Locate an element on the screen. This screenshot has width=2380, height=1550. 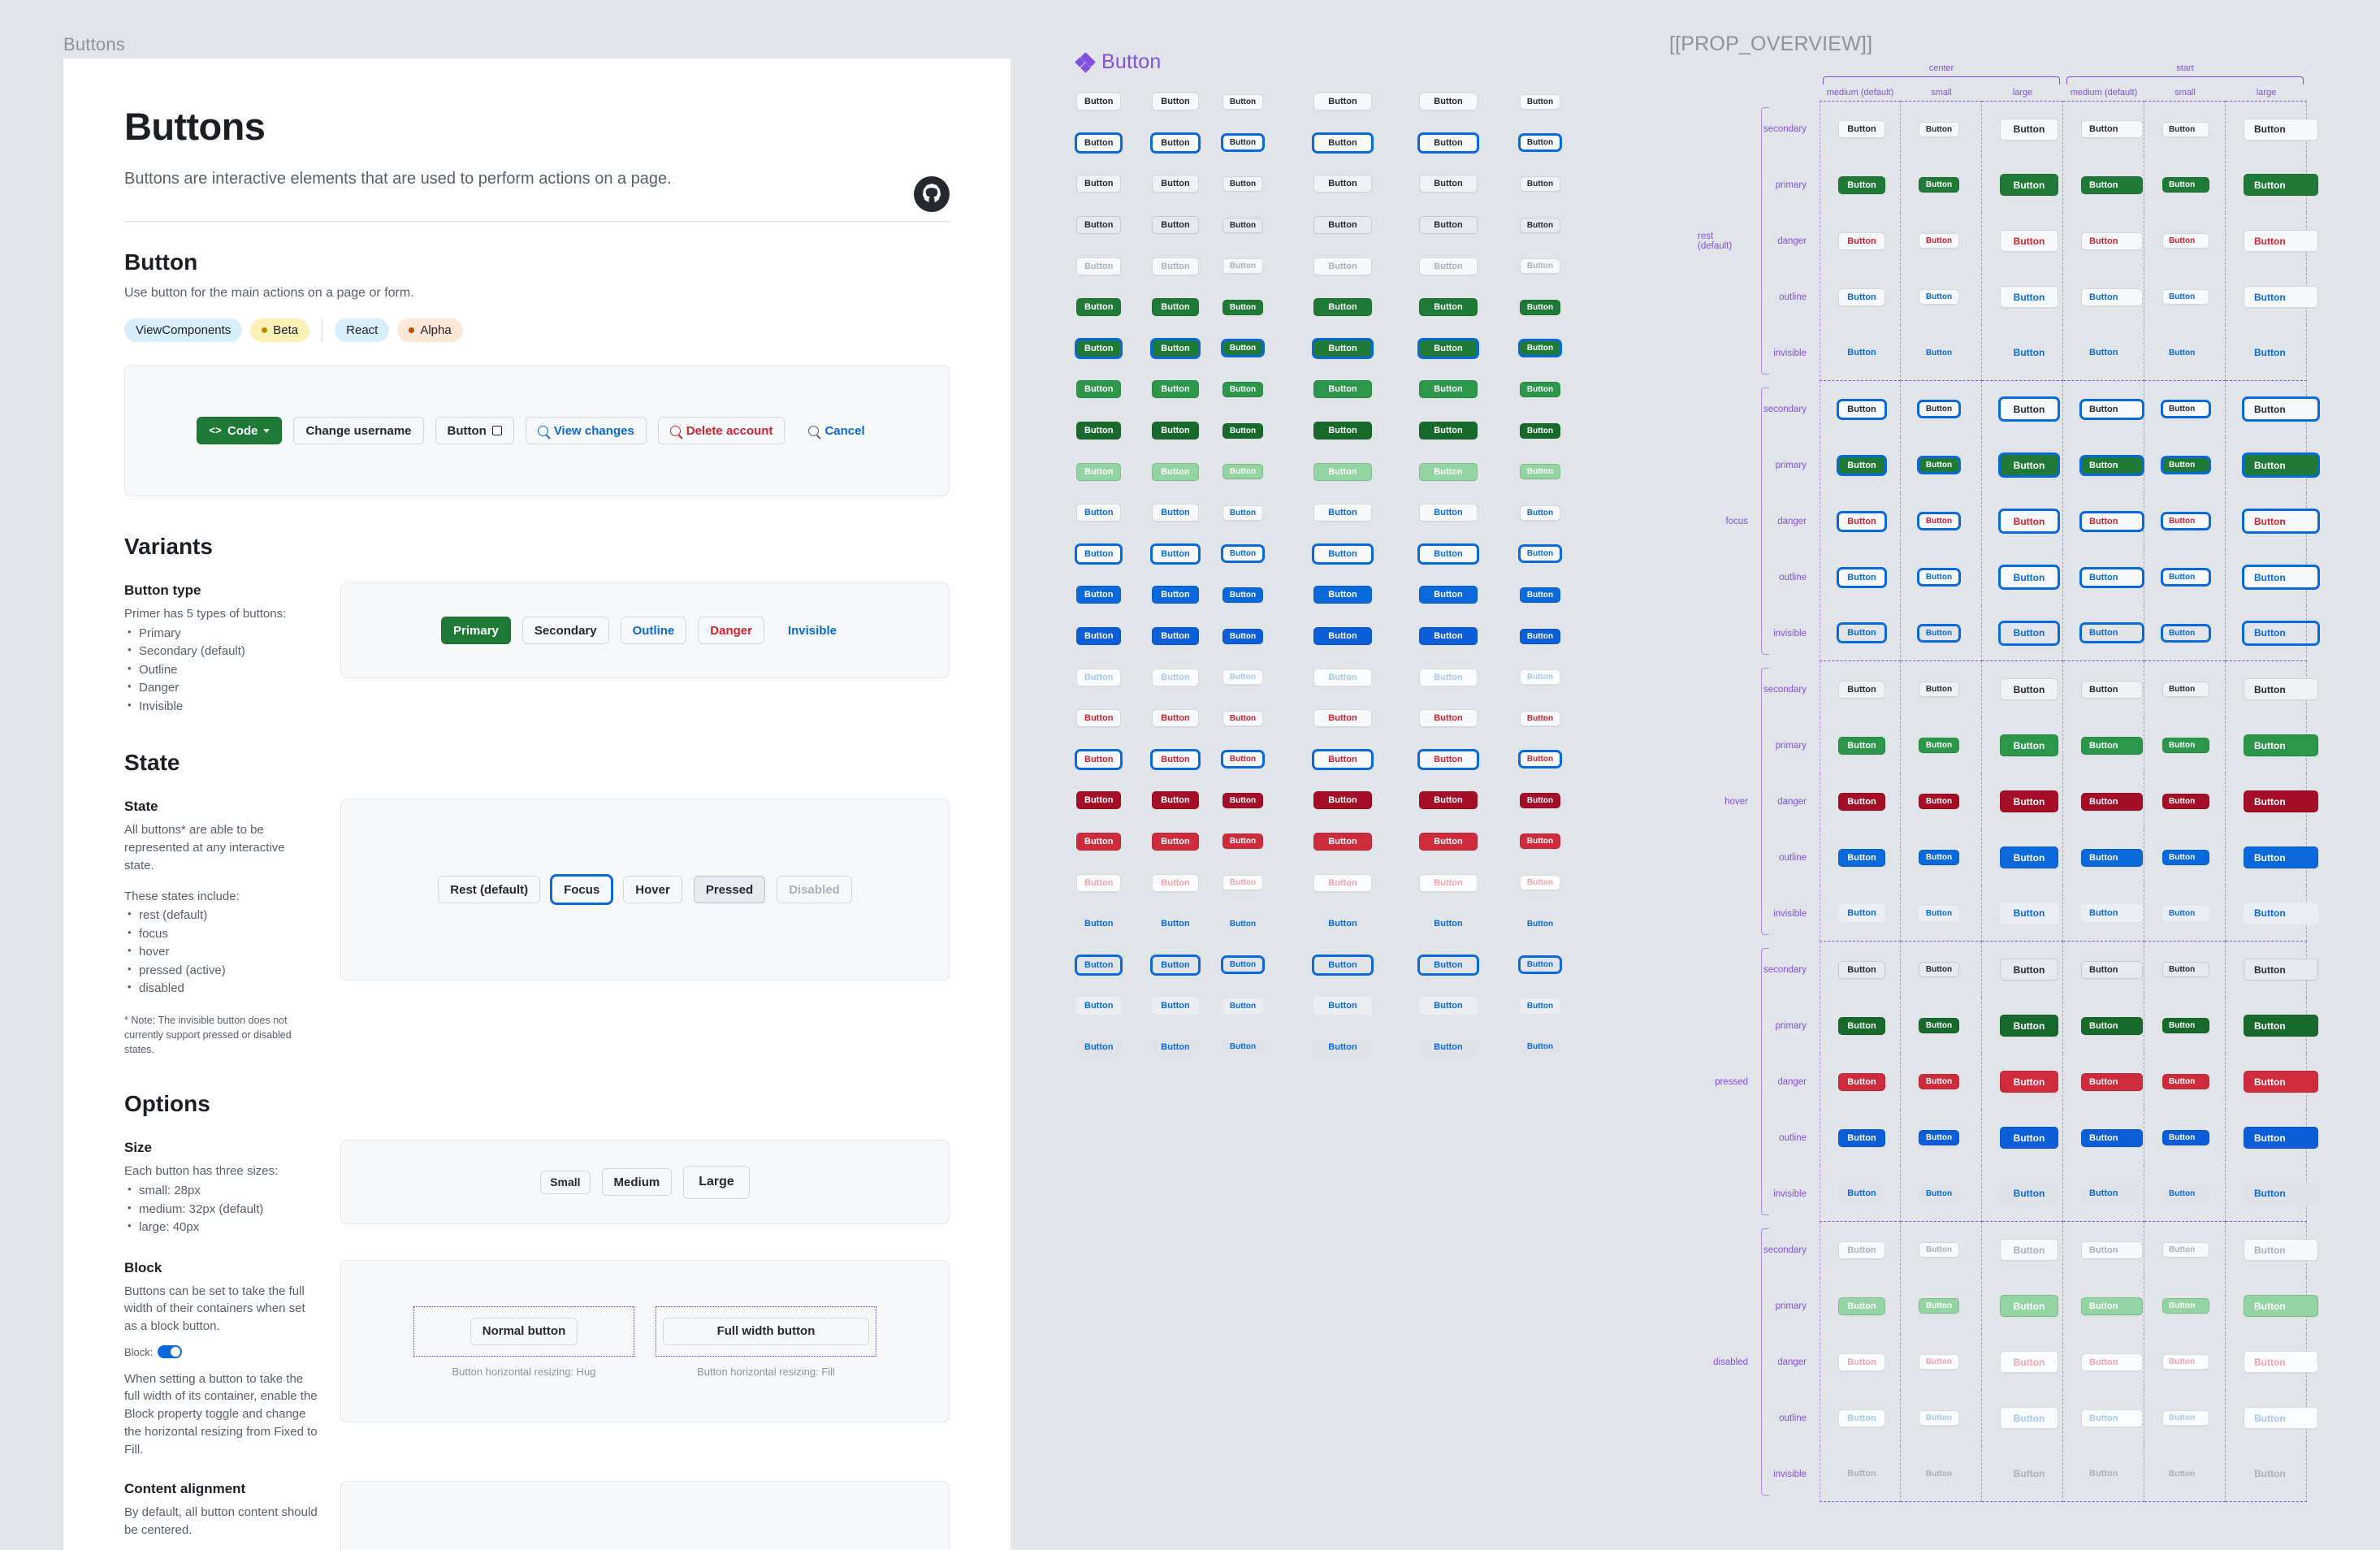
overview-button-rest-invisible-small: Button is located at coordinates (2185, 353).